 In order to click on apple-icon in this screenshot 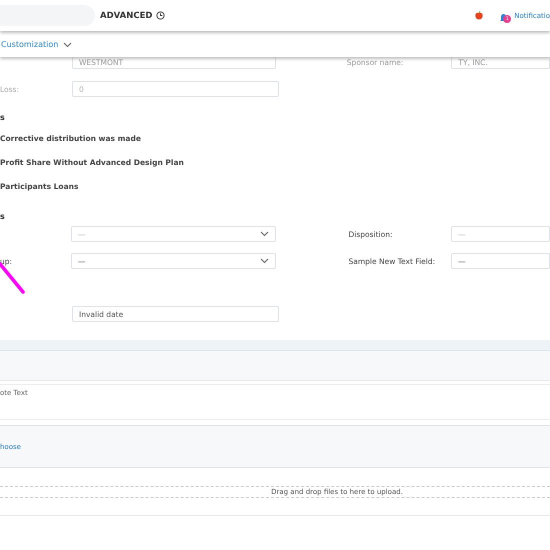, I will do `click(479, 15)`.